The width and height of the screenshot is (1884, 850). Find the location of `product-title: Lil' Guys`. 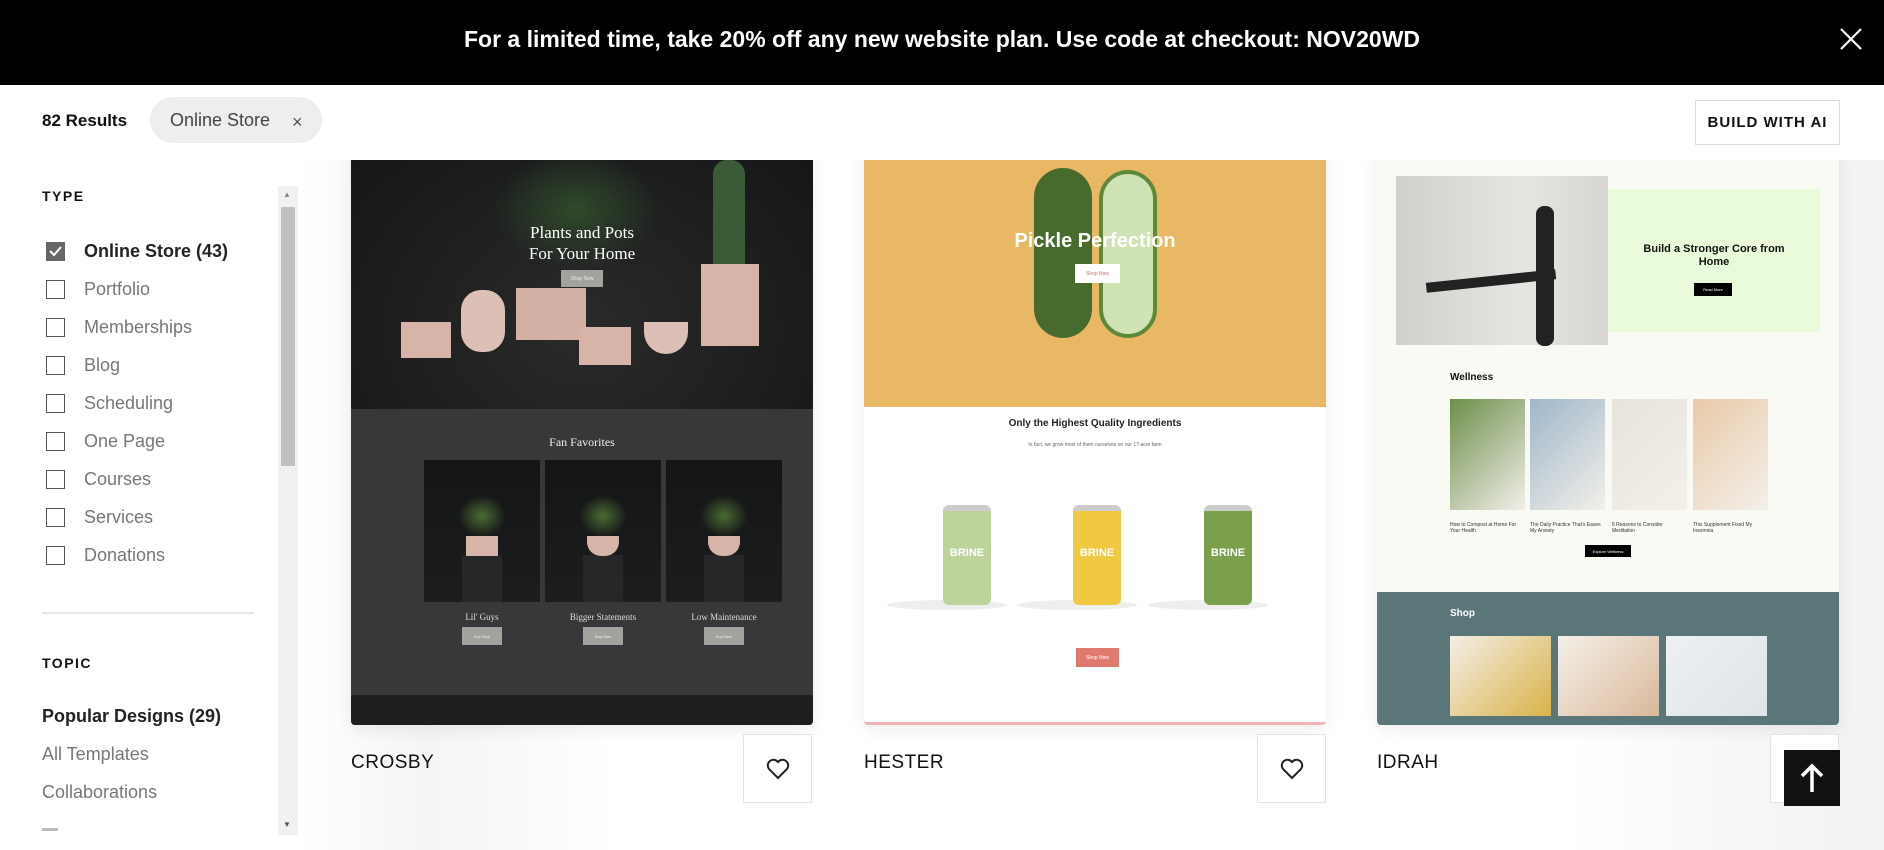

product-title: Lil' Guys is located at coordinates (482, 617).